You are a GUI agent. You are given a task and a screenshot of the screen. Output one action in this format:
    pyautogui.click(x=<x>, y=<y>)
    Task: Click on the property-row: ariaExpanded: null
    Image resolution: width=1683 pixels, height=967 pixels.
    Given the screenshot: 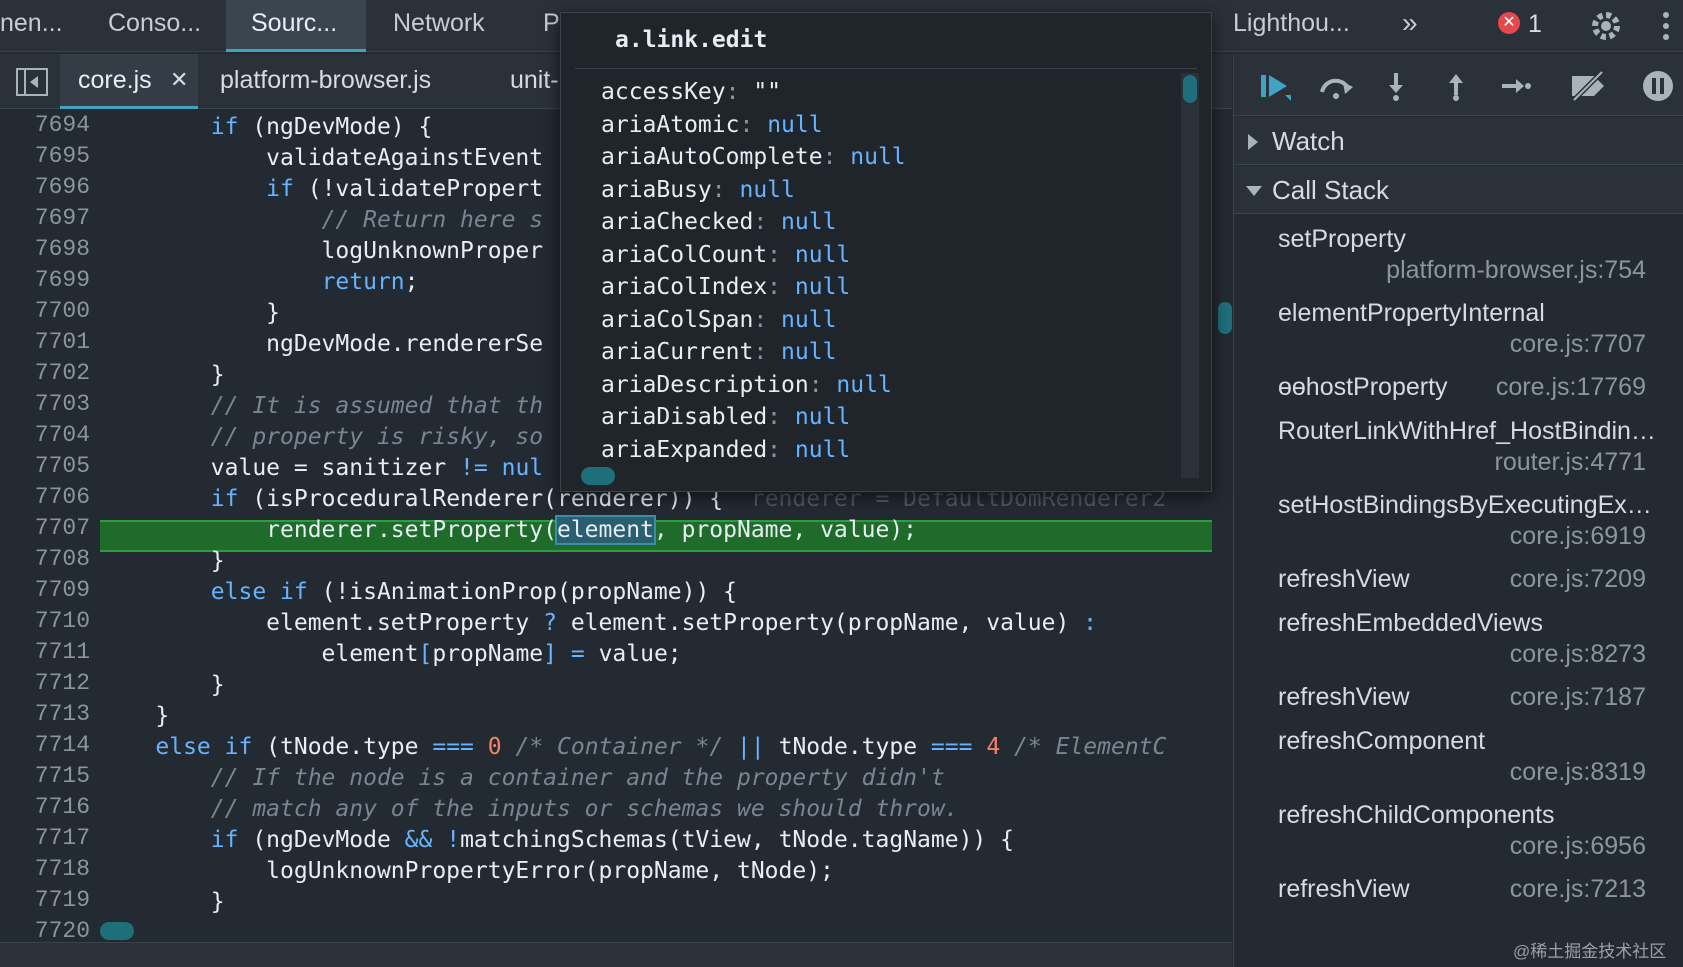 What is the action you would take?
    pyautogui.click(x=725, y=450)
    